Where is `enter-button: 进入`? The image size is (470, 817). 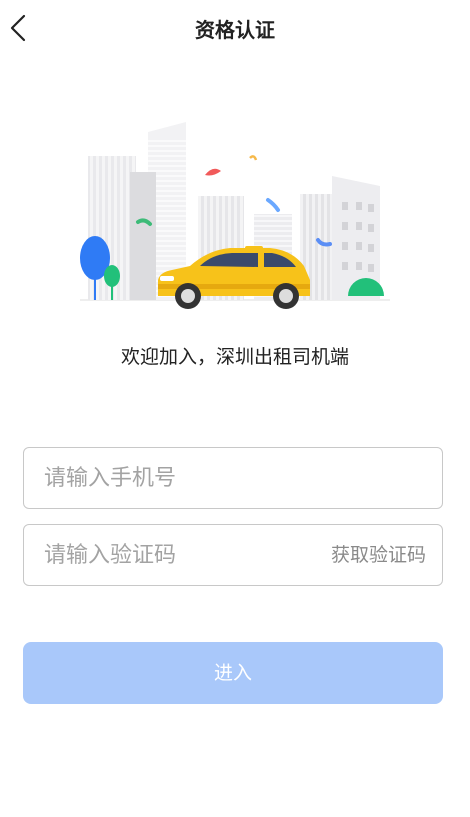
enter-button: 进入 is located at coordinates (233, 673).